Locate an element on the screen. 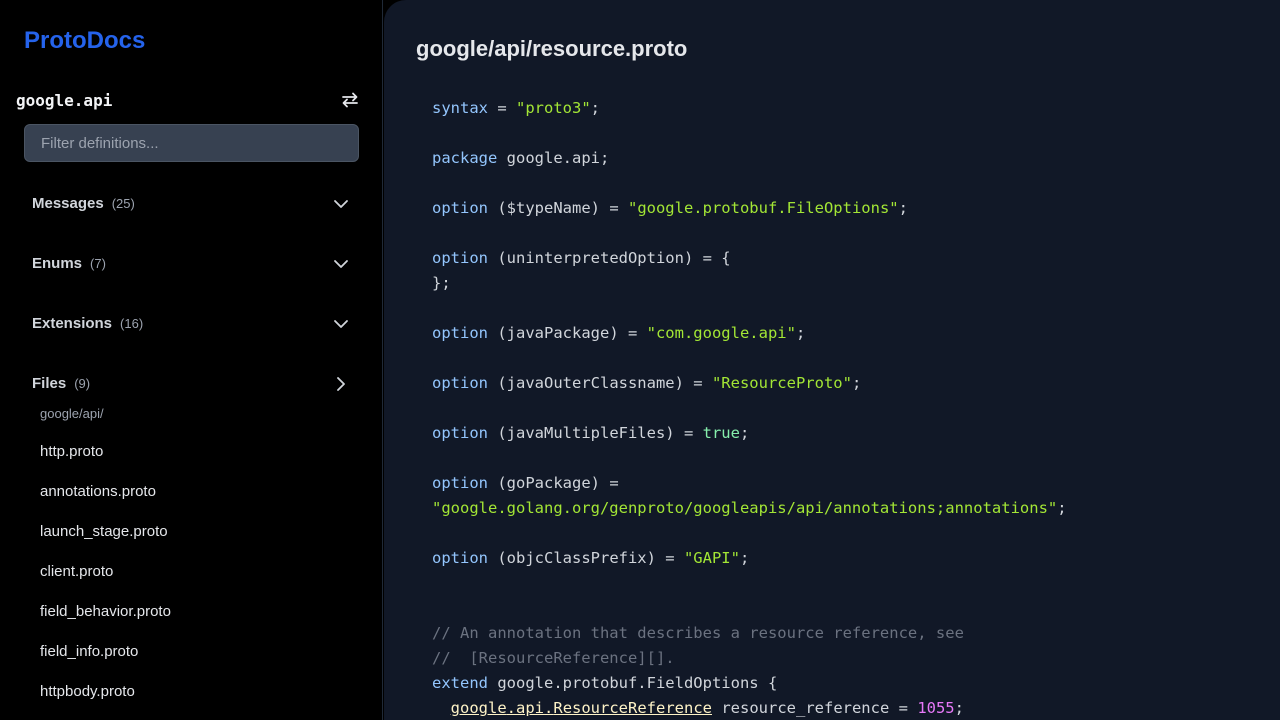 The width and height of the screenshot is (1280, 720). section-count: (16) is located at coordinates (132, 323).